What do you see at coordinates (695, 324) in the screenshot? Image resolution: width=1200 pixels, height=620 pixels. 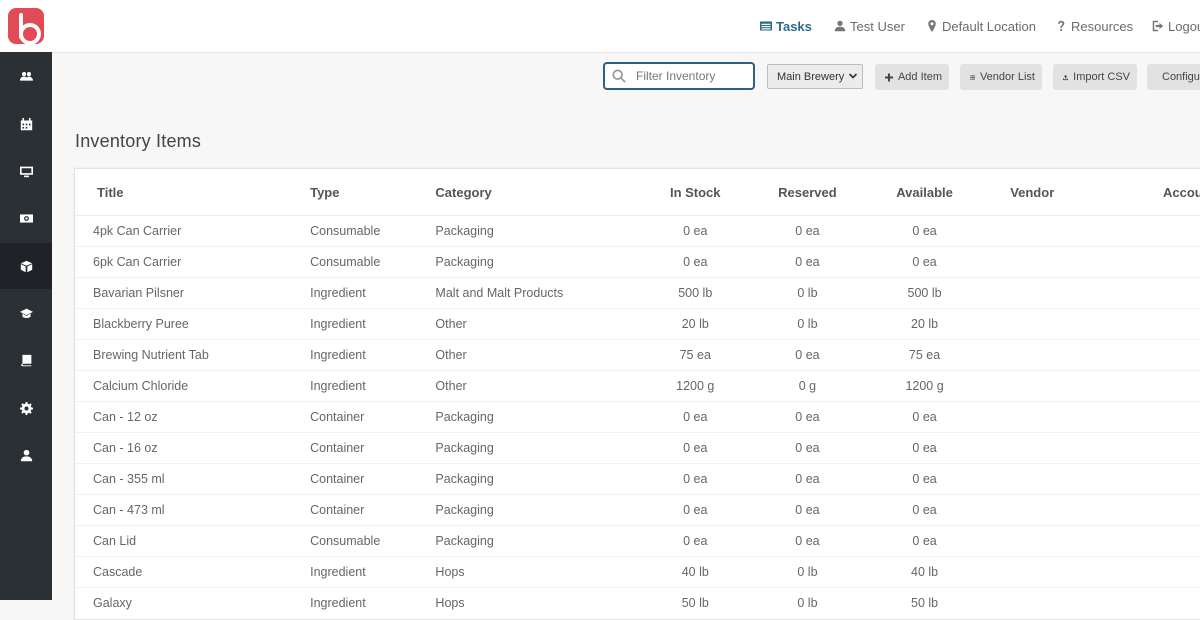 I see `cell-in-stock: 20 lb` at bounding box center [695, 324].